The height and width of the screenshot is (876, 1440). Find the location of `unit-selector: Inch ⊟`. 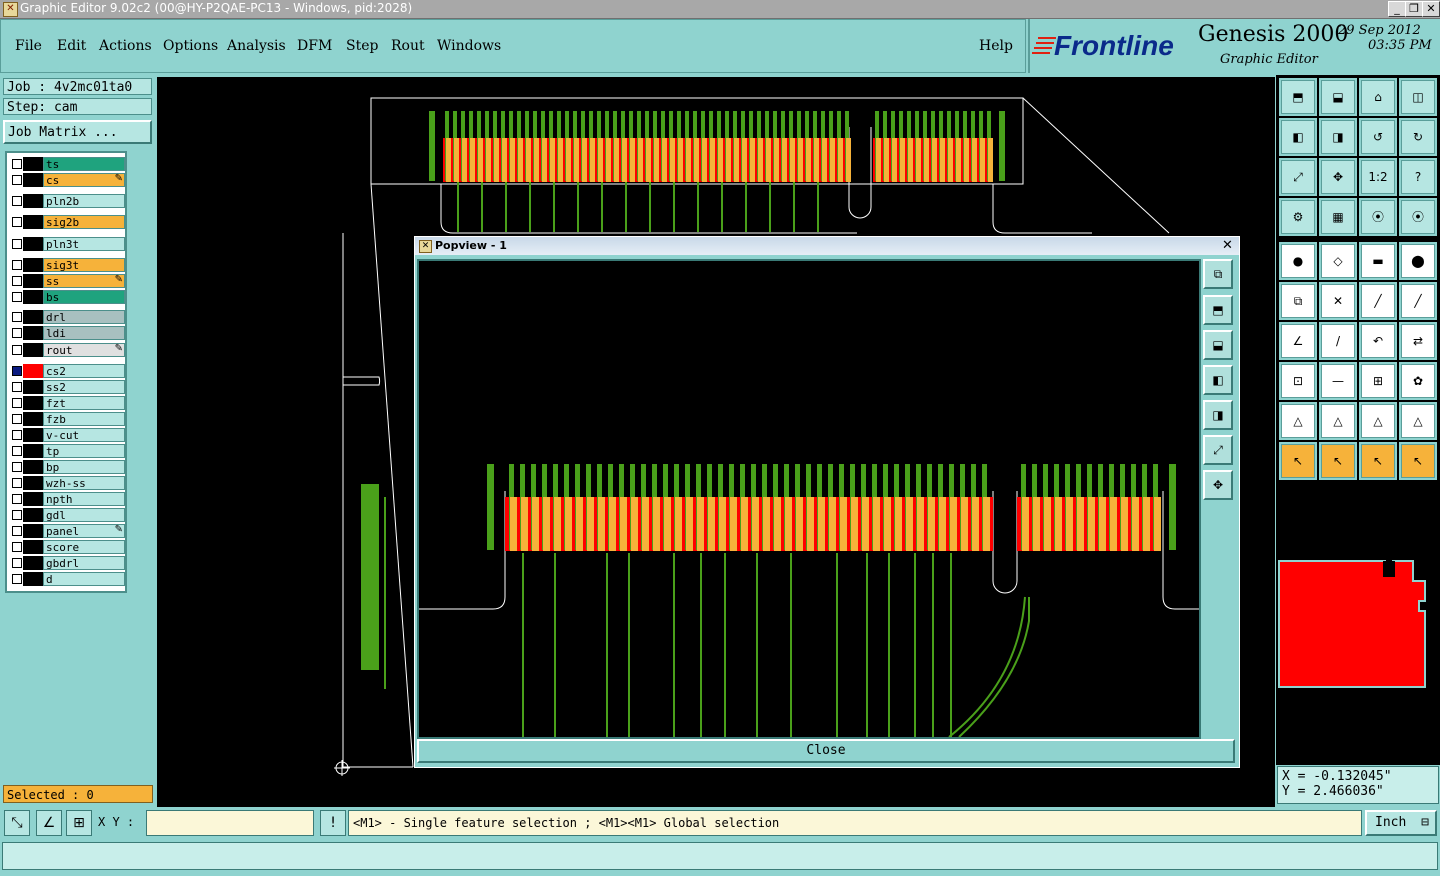

unit-selector: Inch ⊟ is located at coordinates (1401, 823).